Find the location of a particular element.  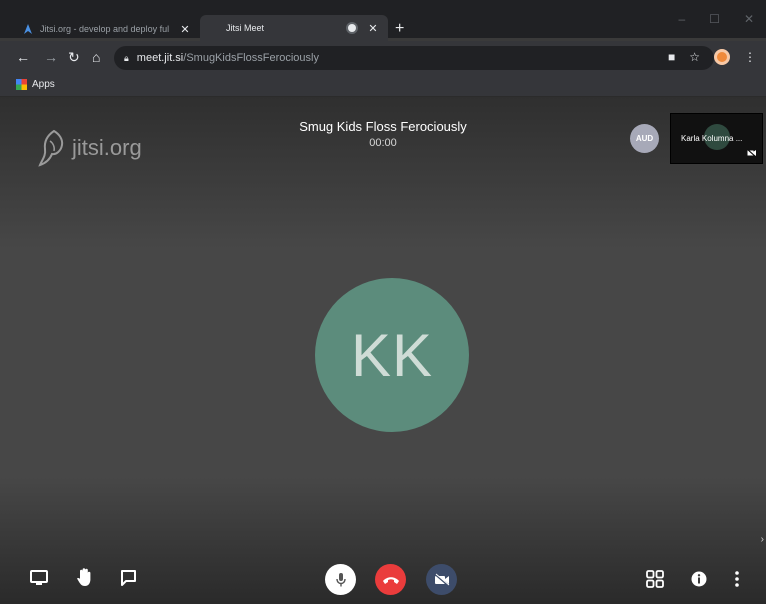

camera-muted-icon is located at coordinates (751, 153).